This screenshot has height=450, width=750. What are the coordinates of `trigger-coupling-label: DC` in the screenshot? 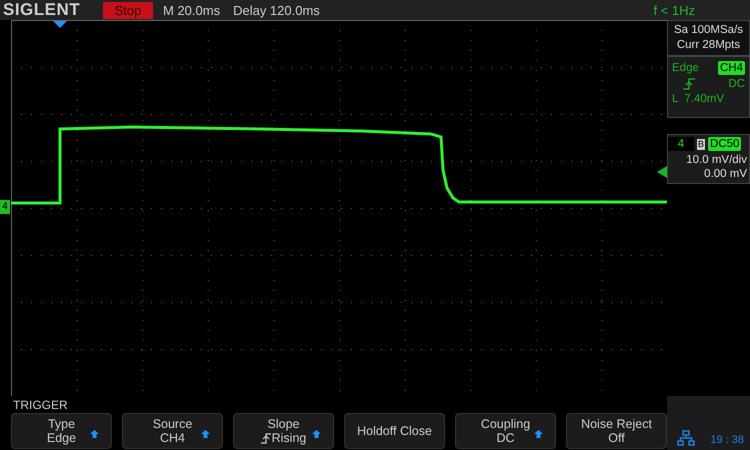 It's located at (736, 84).